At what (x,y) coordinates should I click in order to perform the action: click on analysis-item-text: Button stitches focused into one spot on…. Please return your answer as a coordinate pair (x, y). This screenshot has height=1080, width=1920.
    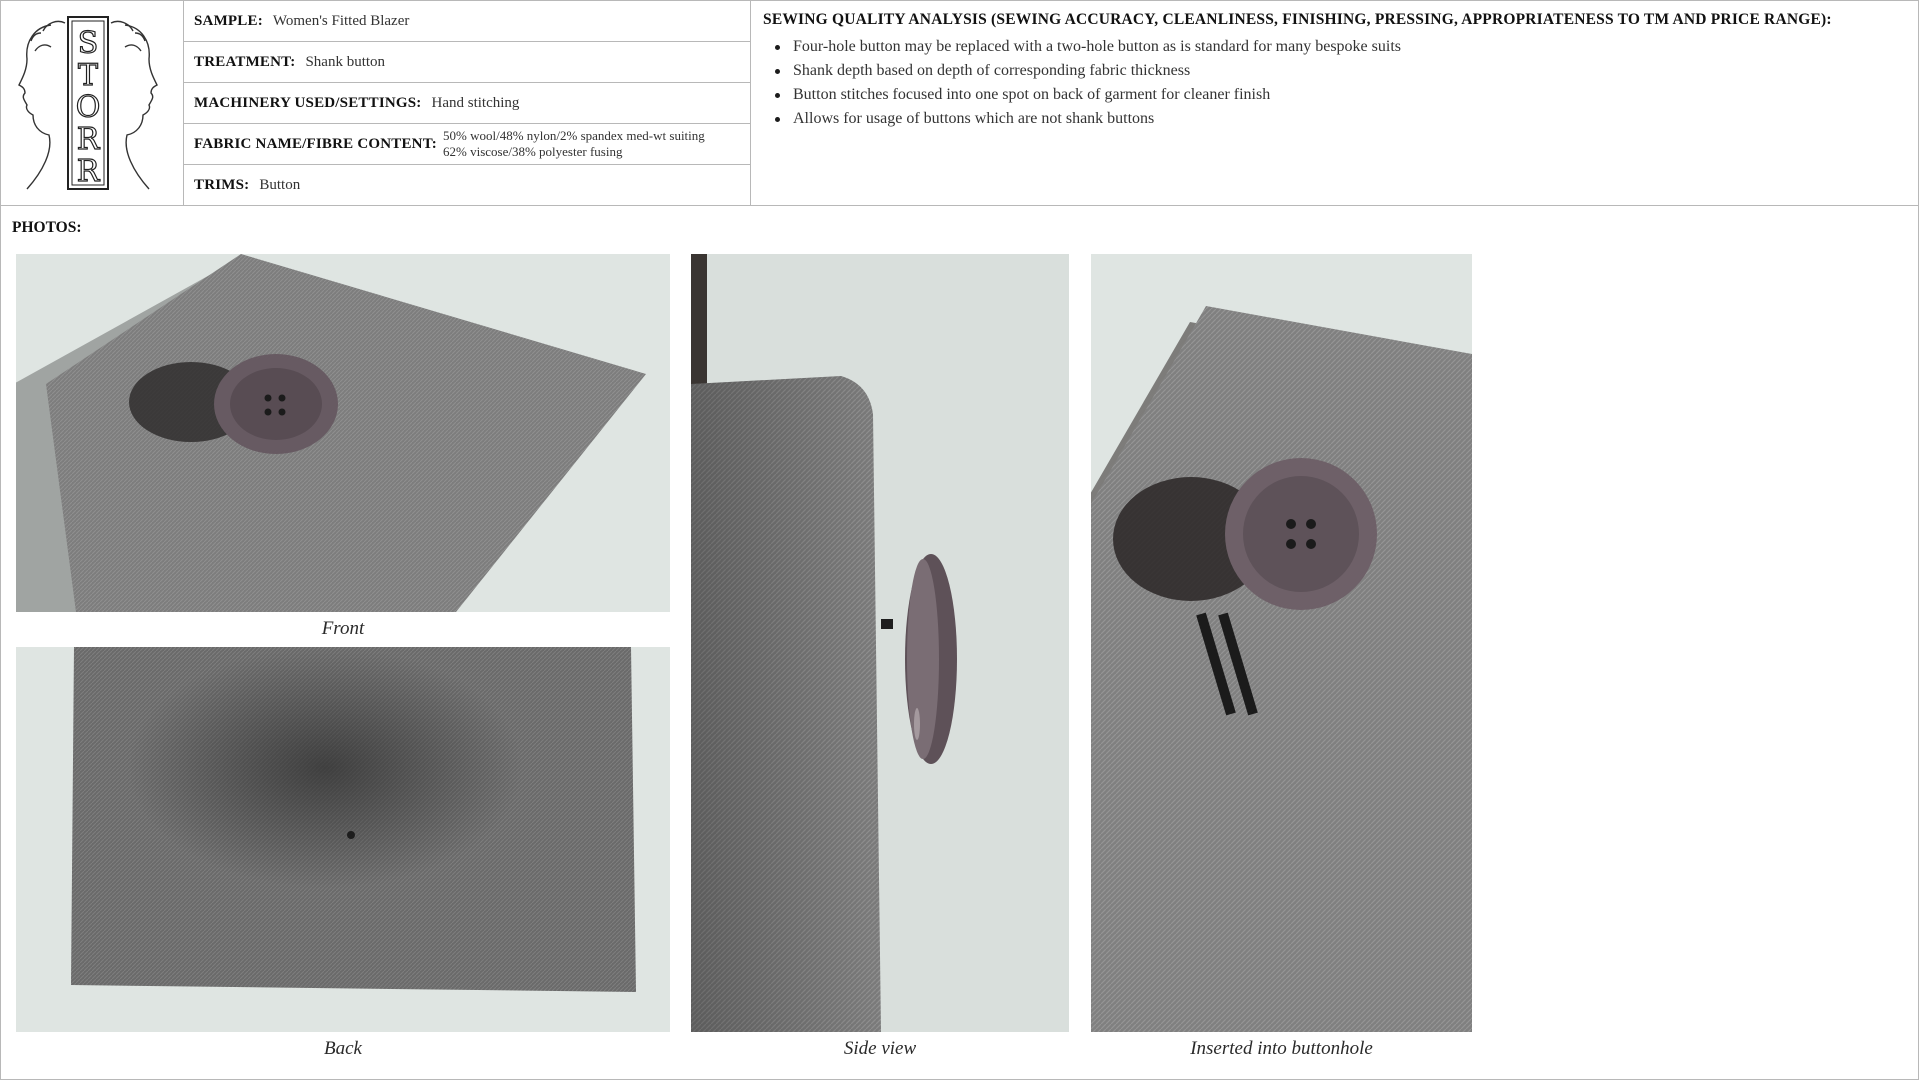
    Looking at the image, I should click on (1032, 94).